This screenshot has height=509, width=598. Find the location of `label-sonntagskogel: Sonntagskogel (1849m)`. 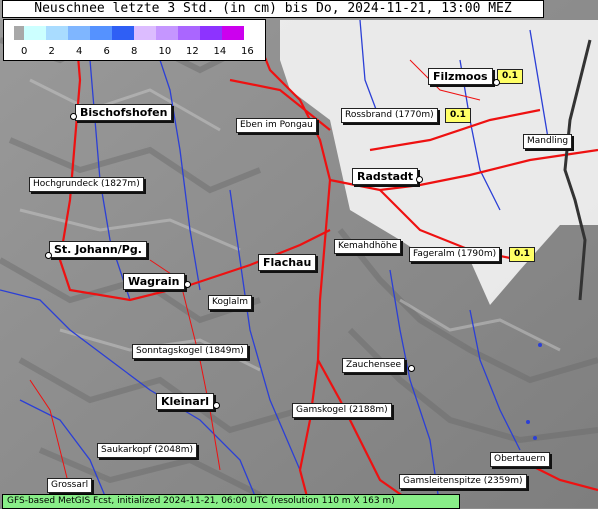

label-sonntagskogel: Sonntagskogel (1849m) is located at coordinates (190, 351).